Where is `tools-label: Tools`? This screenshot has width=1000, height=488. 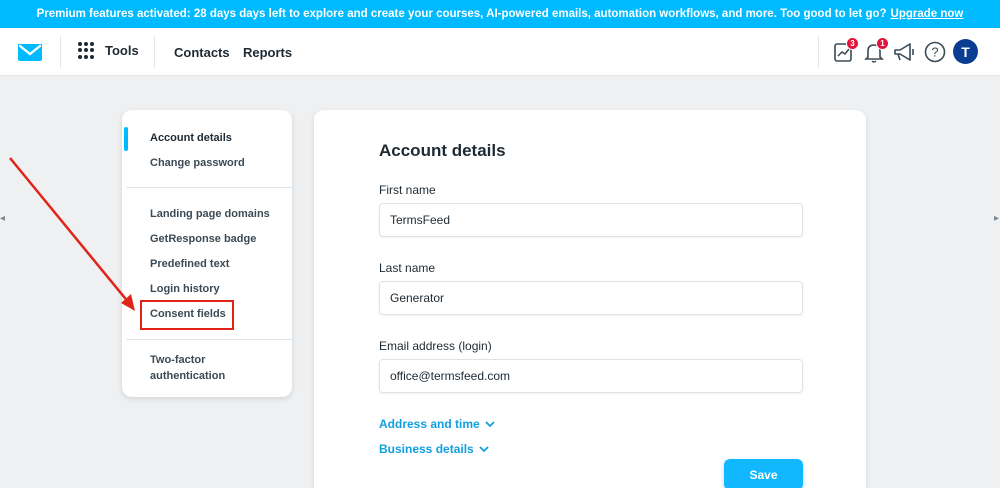
tools-label: Tools is located at coordinates (122, 50).